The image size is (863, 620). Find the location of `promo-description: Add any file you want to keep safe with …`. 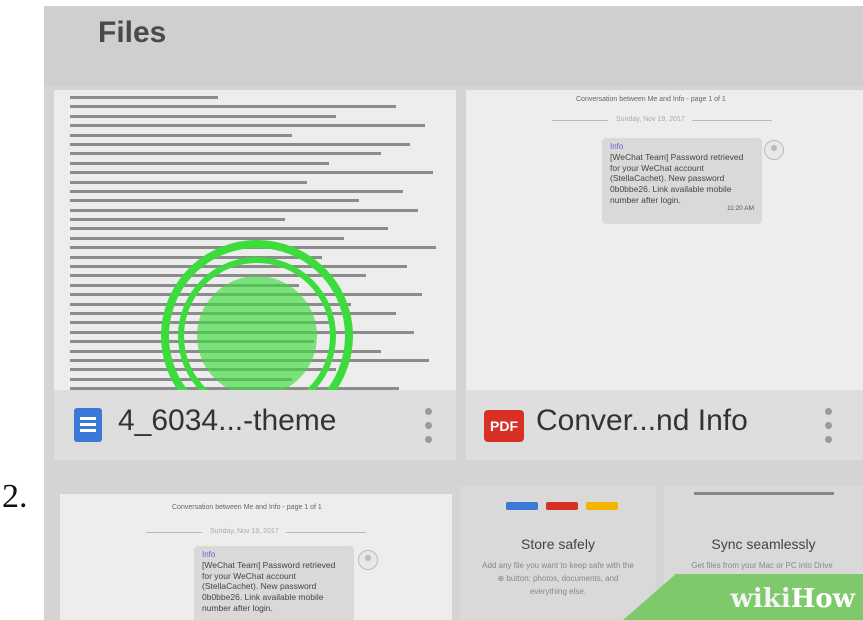

promo-description: Add any file you want to keep safe with … is located at coordinates (558, 578).